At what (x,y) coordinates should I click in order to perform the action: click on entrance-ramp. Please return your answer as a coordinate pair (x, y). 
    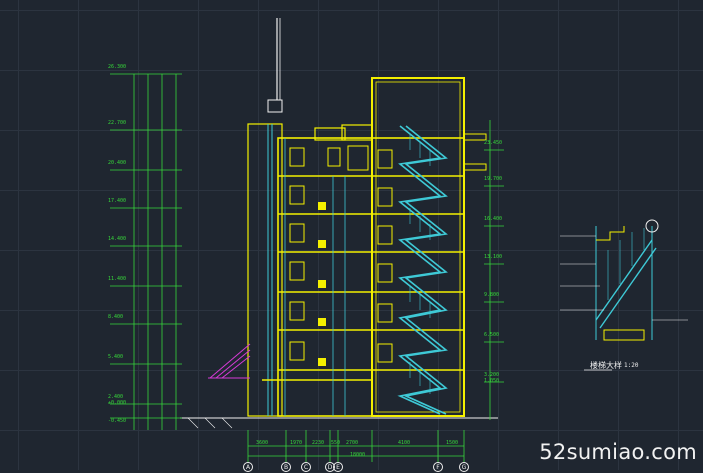
    Looking at the image, I should click on (229, 361).